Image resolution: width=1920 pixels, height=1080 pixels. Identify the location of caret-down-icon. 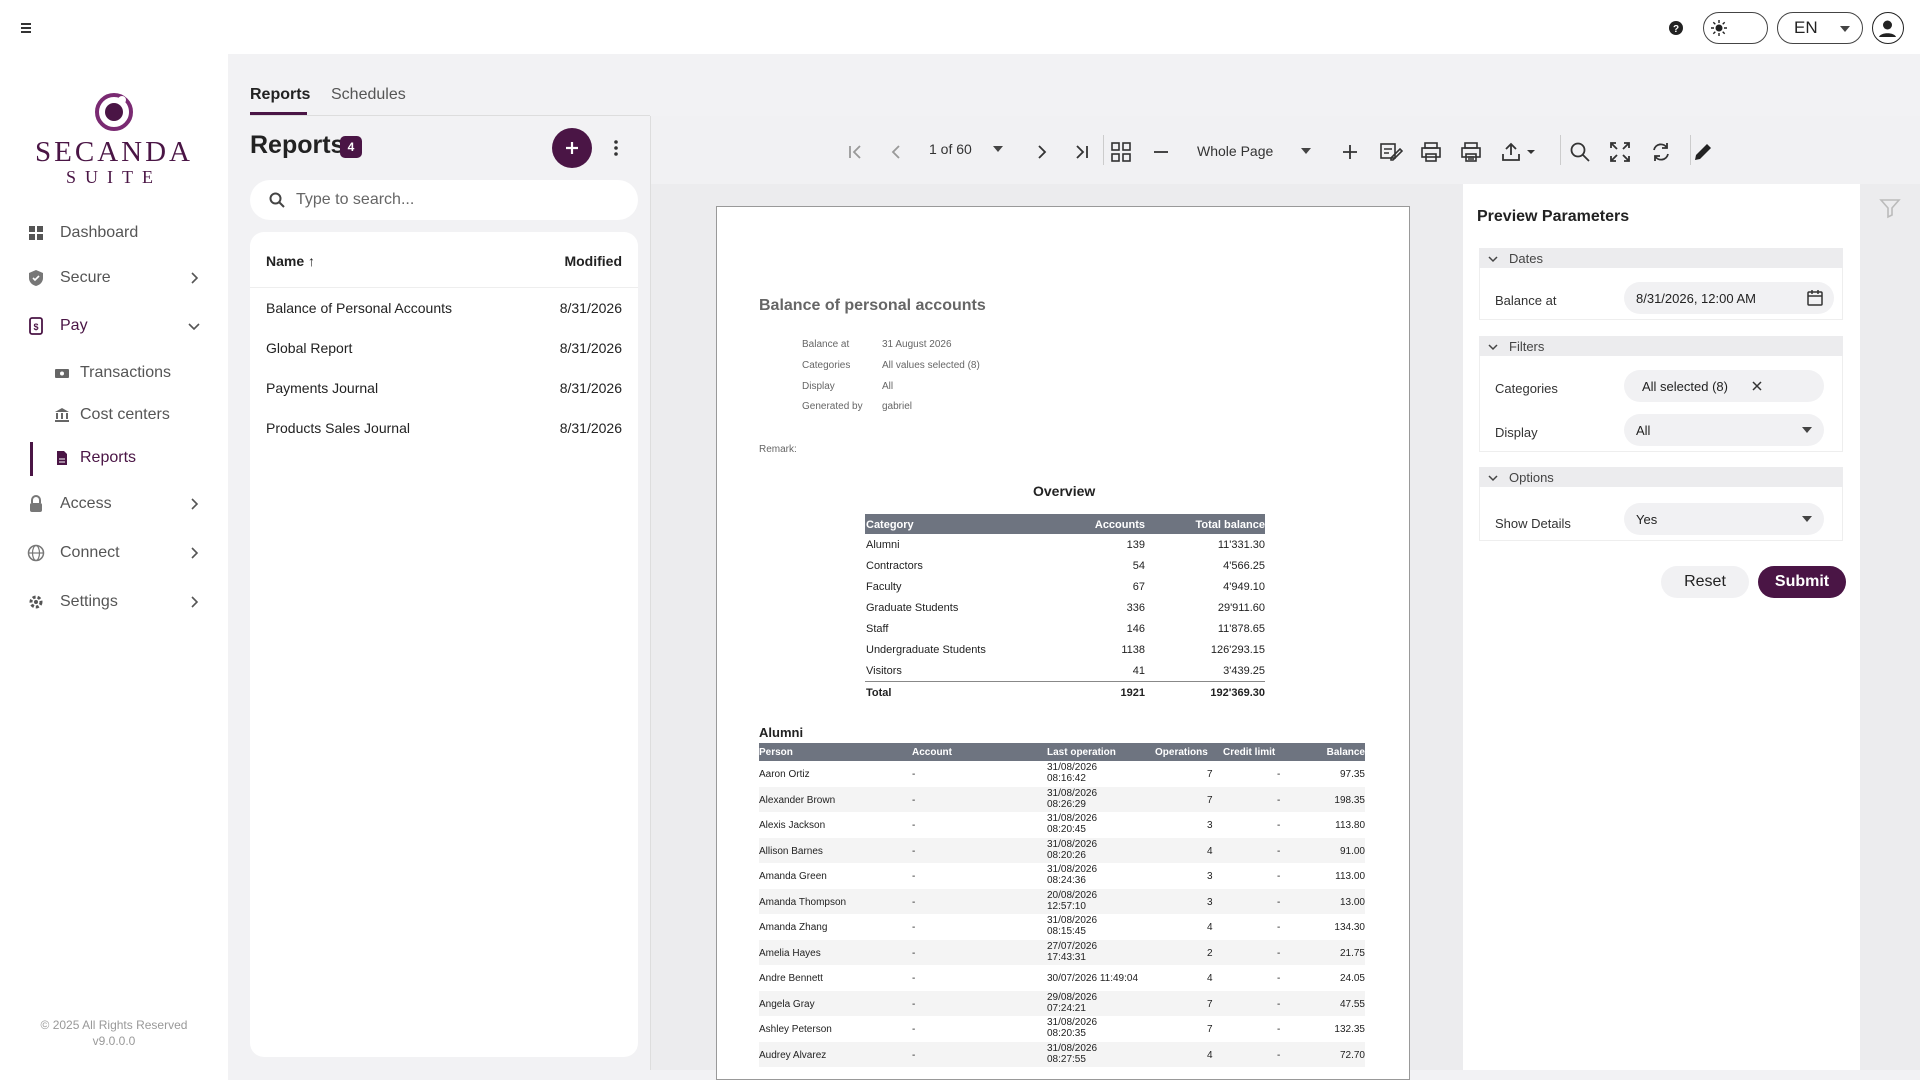
(1807, 430).